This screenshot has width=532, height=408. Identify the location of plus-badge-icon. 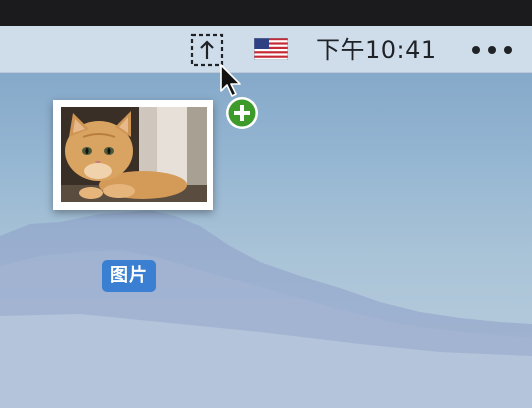
(242, 113).